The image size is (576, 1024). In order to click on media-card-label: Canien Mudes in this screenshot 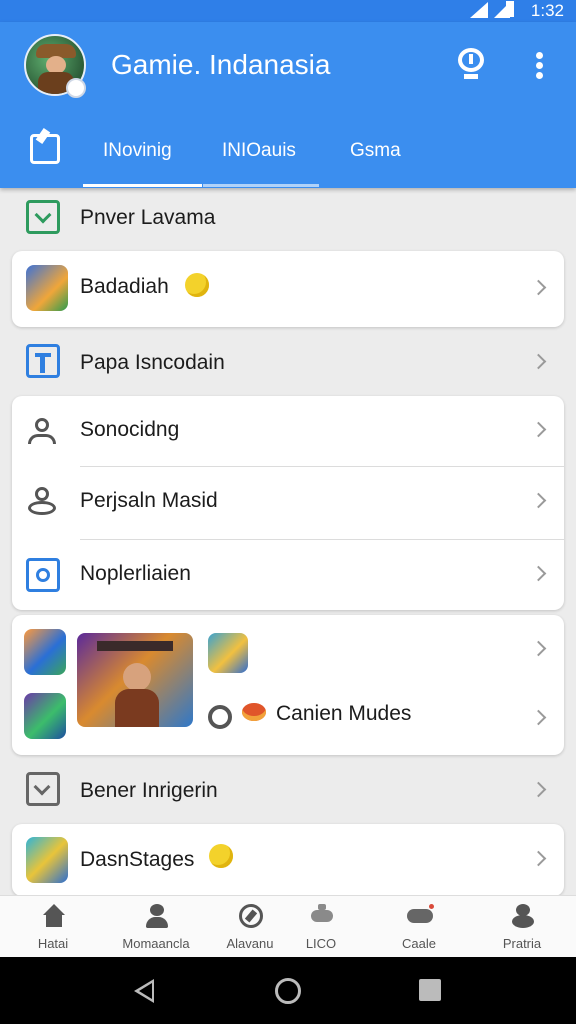, I will do `click(344, 713)`.